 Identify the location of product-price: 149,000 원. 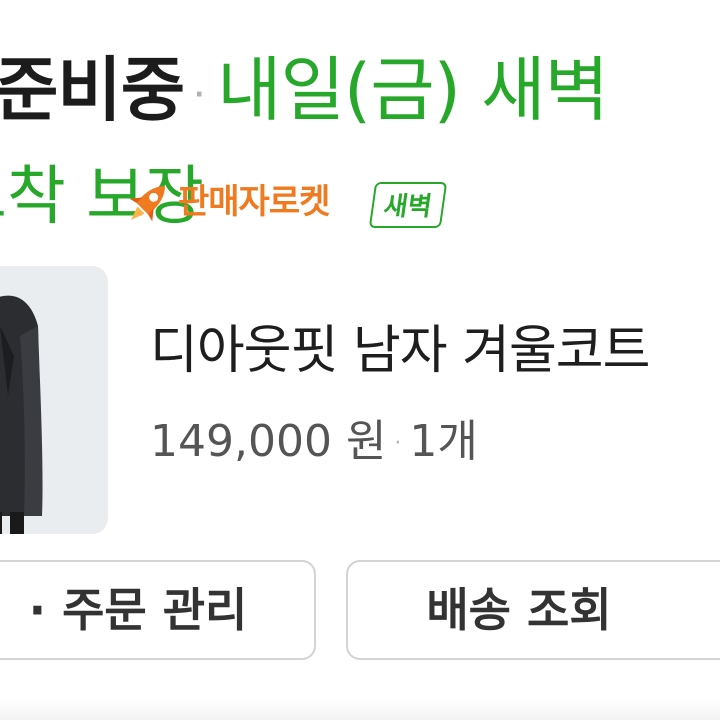
(268, 441).